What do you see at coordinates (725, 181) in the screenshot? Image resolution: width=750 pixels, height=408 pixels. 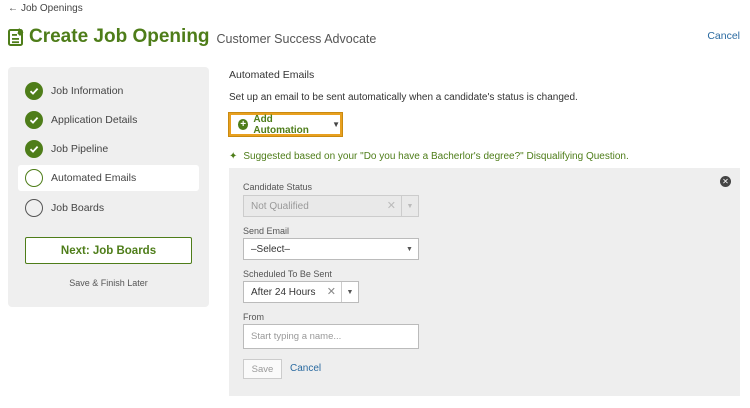 I see `close-icon: ✕` at bounding box center [725, 181].